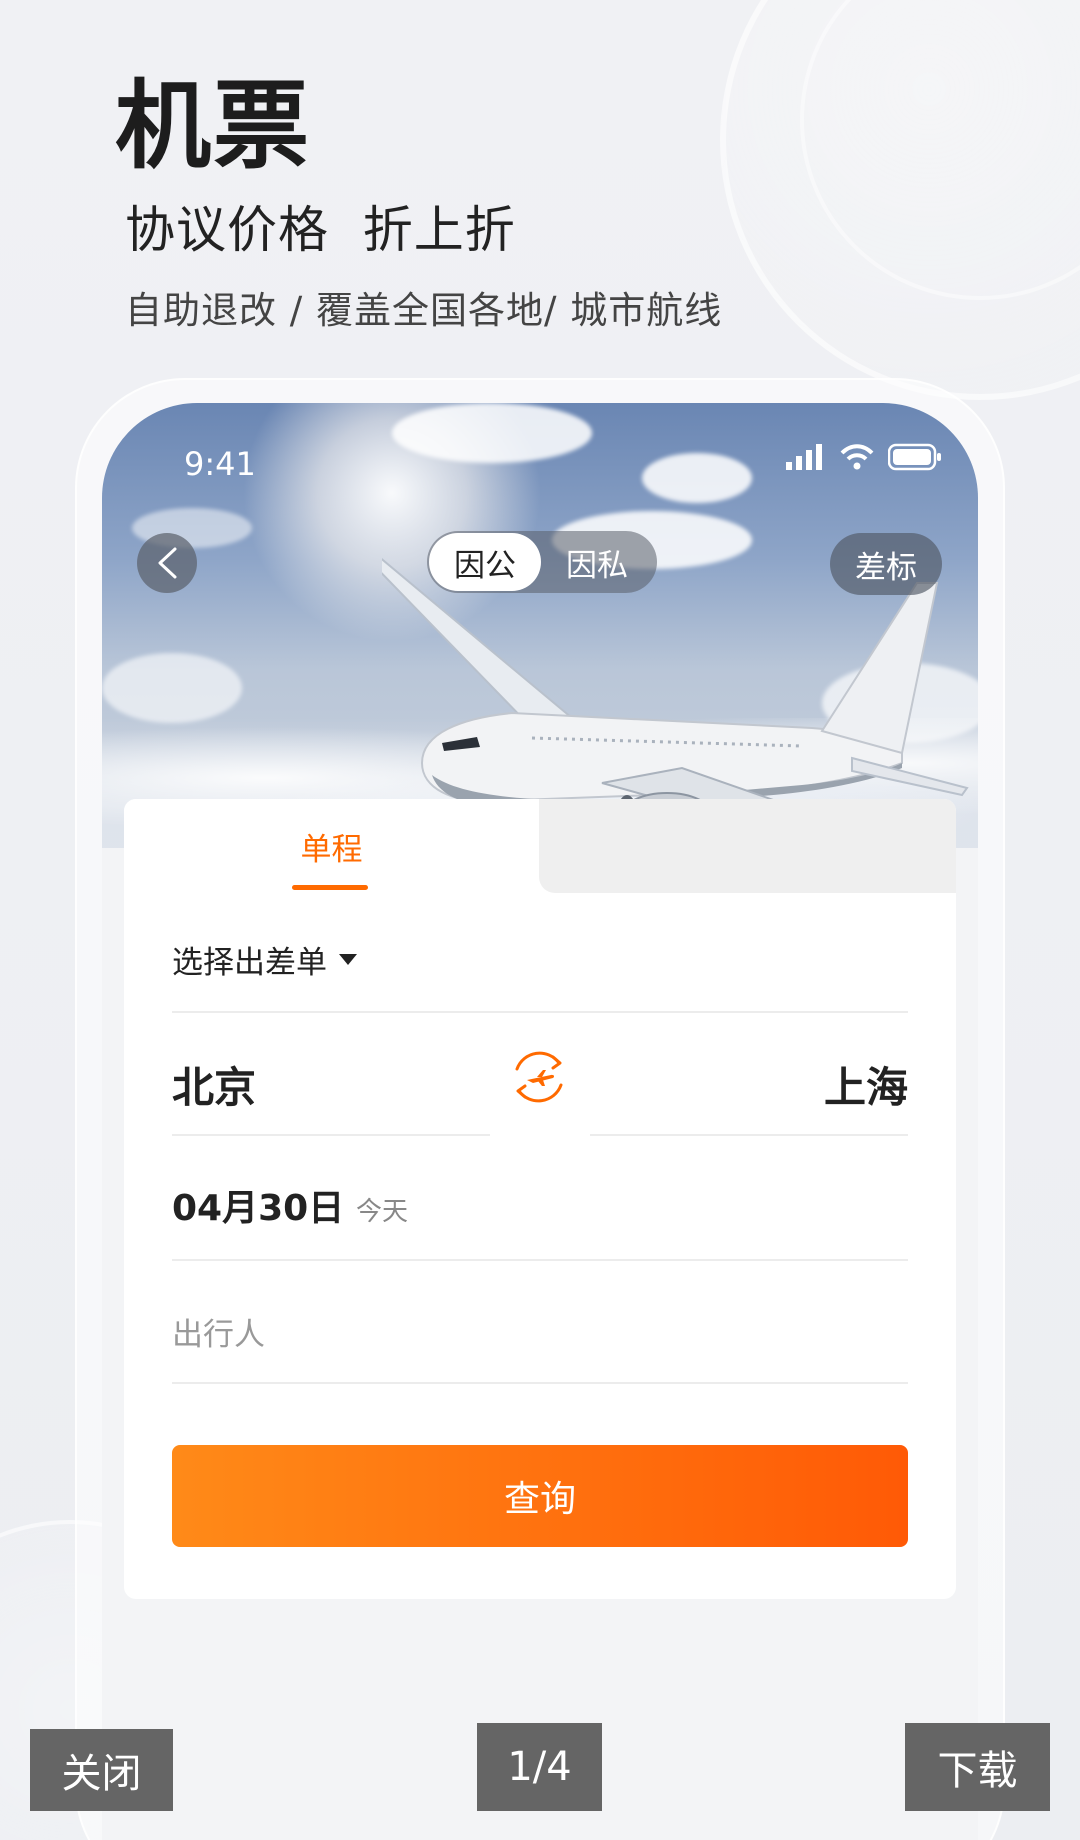 The image size is (1080, 1840). What do you see at coordinates (213, 126) in the screenshot?
I see `hero-title: 机票` at bounding box center [213, 126].